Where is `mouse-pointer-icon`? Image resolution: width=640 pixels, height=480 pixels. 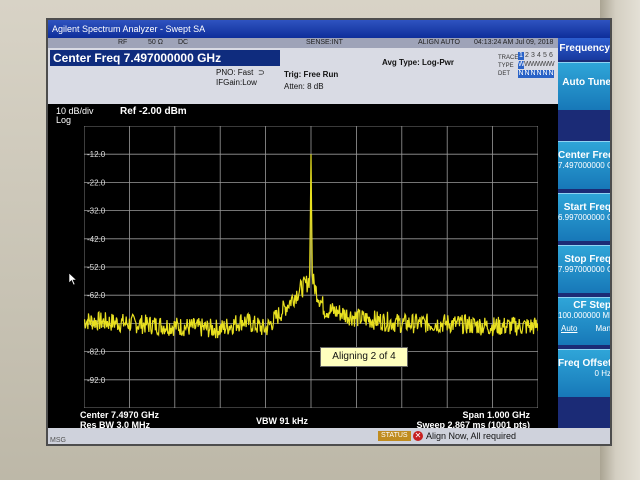 mouse-pointer-icon is located at coordinates (73, 279).